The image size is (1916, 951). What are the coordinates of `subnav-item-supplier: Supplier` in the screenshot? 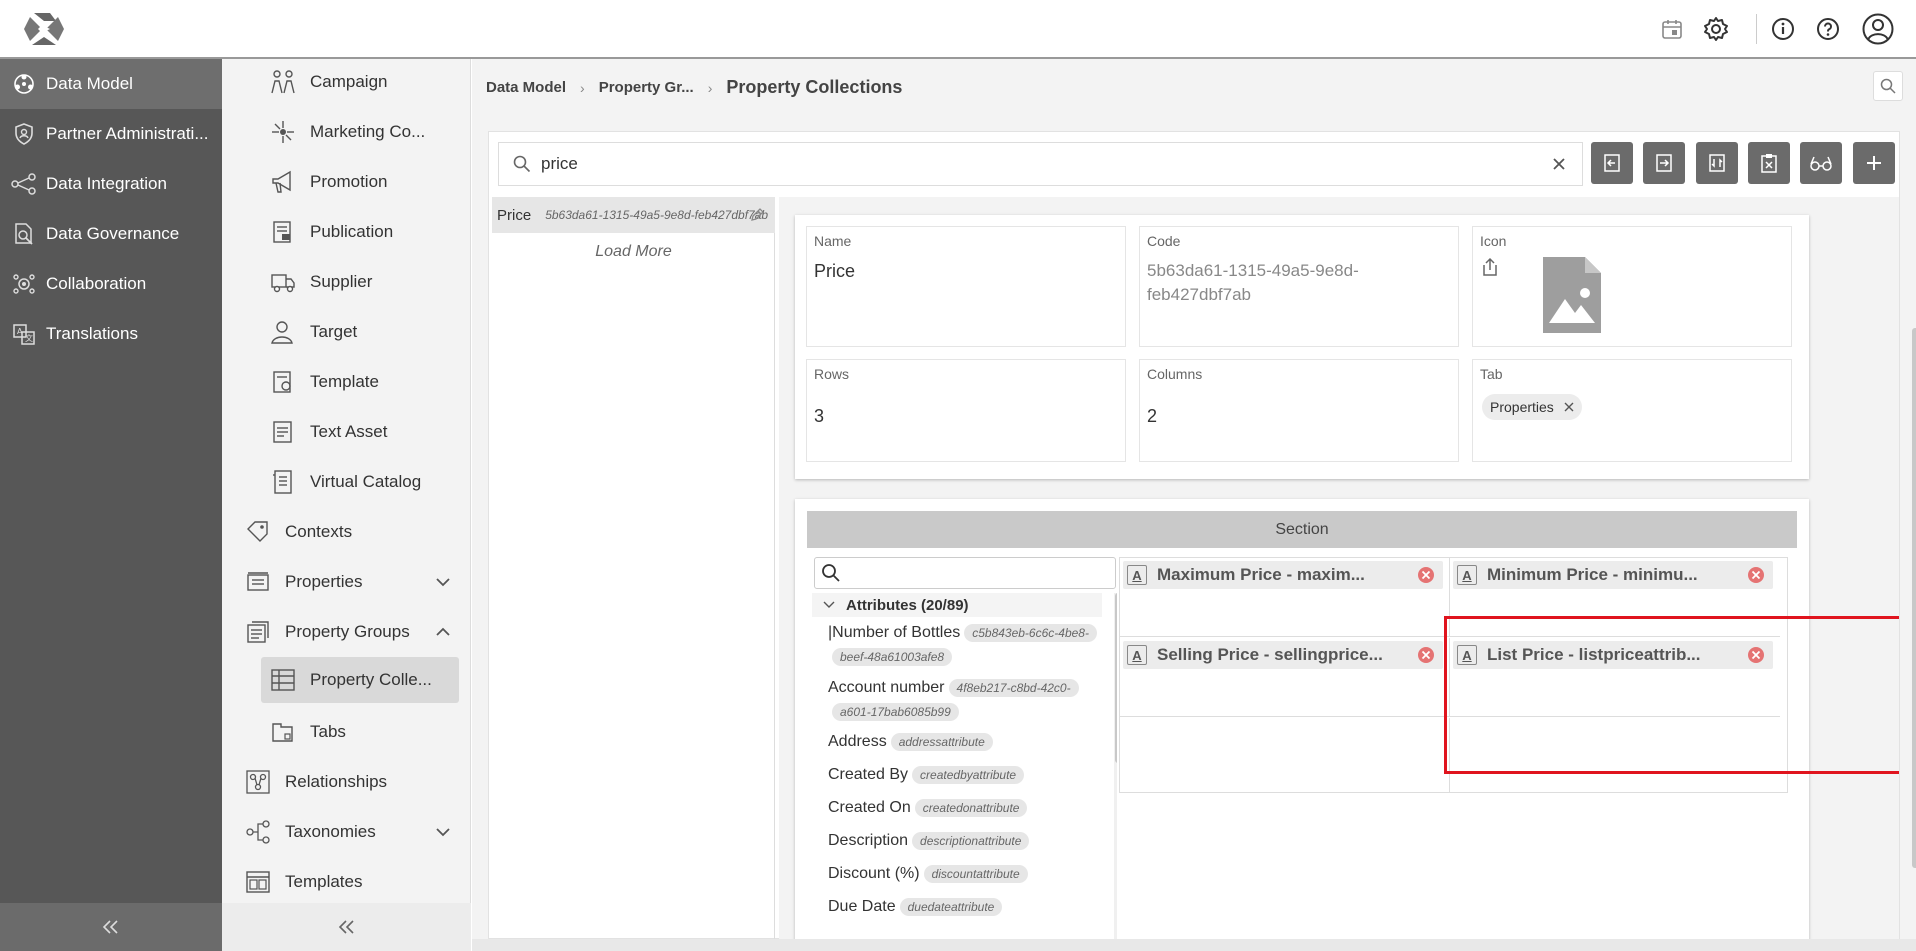 It's located at (321, 282).